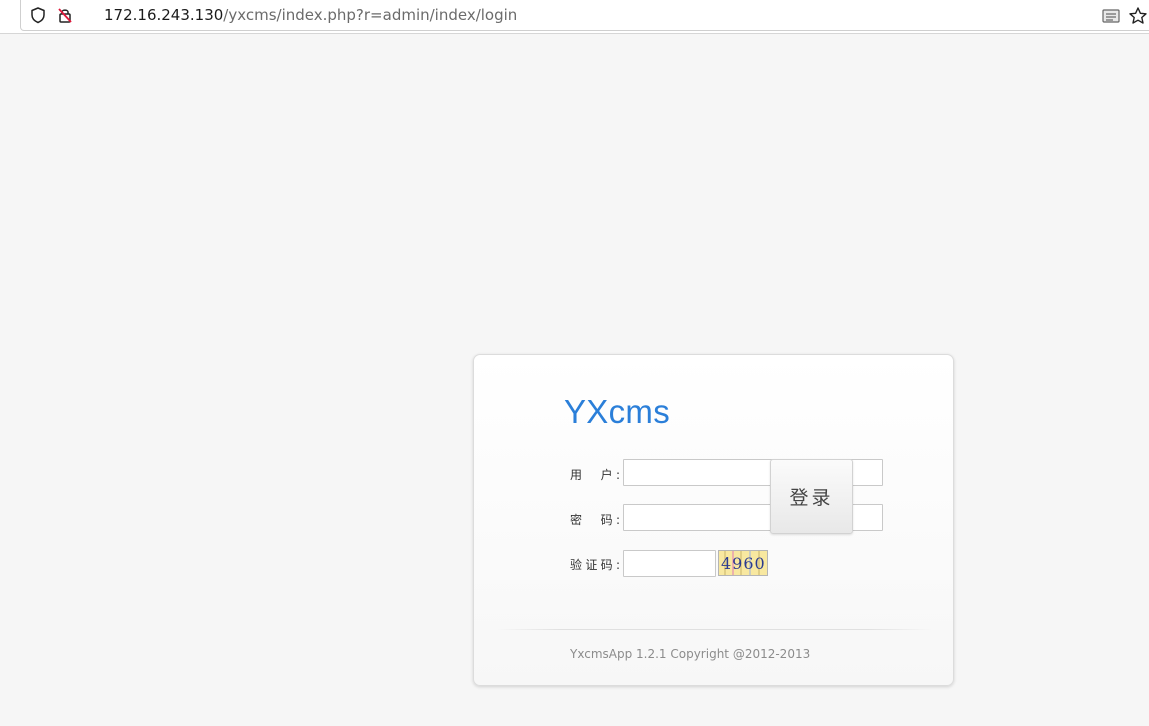  I want to click on insecure-lock-icon, so click(65, 15).